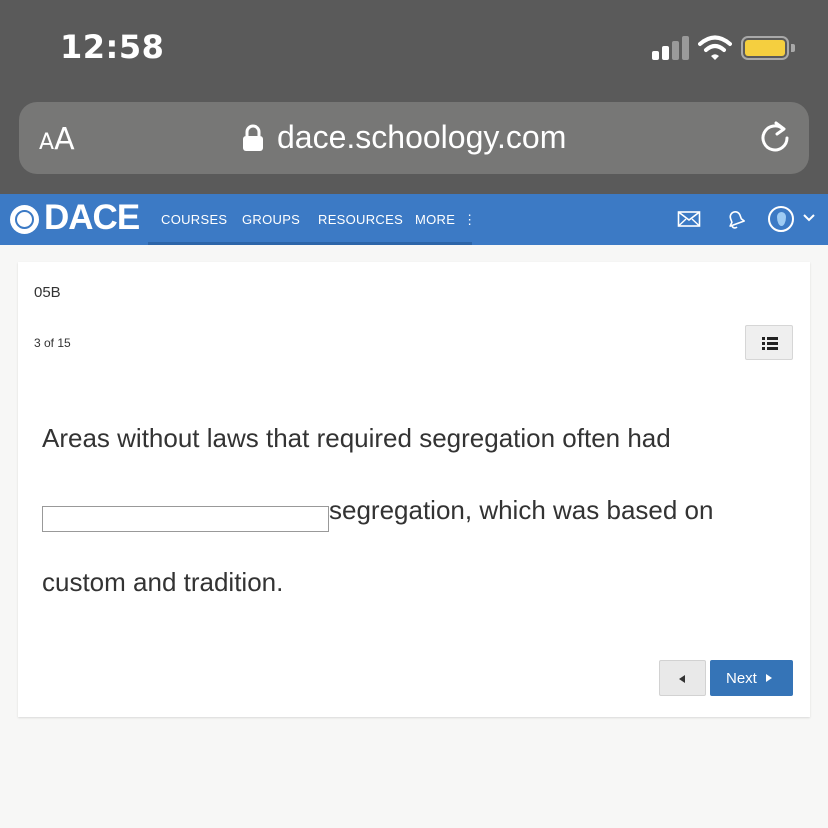 This screenshot has width=828, height=828. What do you see at coordinates (689, 219) in the screenshot?
I see `mail-icon` at bounding box center [689, 219].